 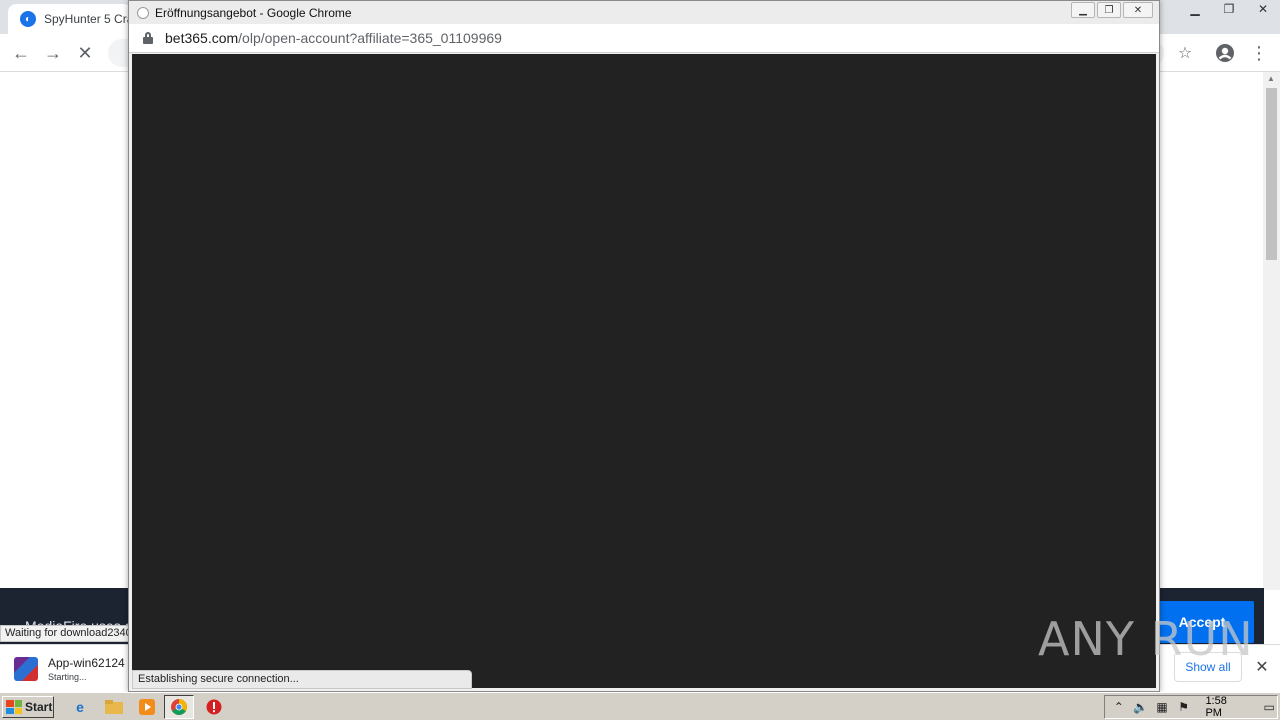 I want to click on popup-window-controls: ▁ ❐ ✕, so click(x=1112, y=10).